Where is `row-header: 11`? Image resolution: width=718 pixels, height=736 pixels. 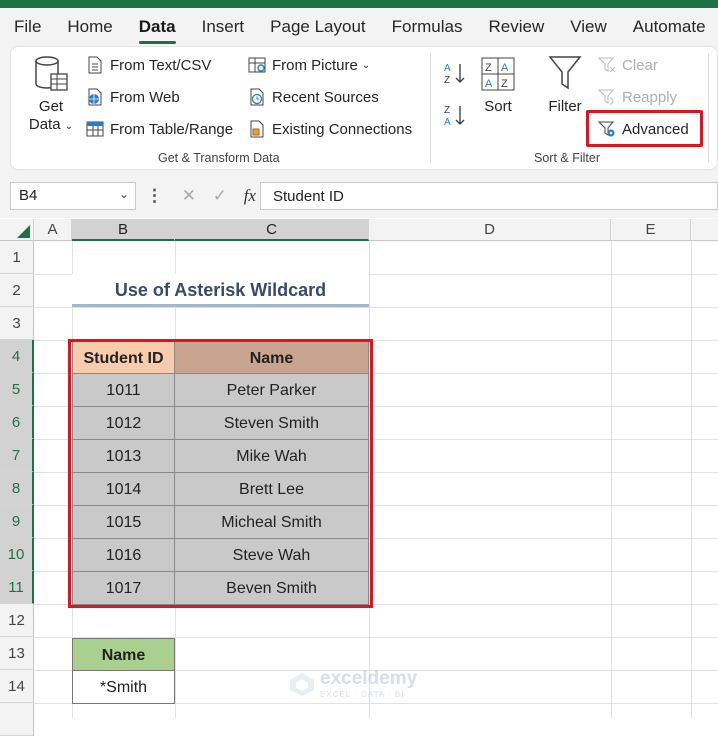 row-header: 11 is located at coordinates (17, 587).